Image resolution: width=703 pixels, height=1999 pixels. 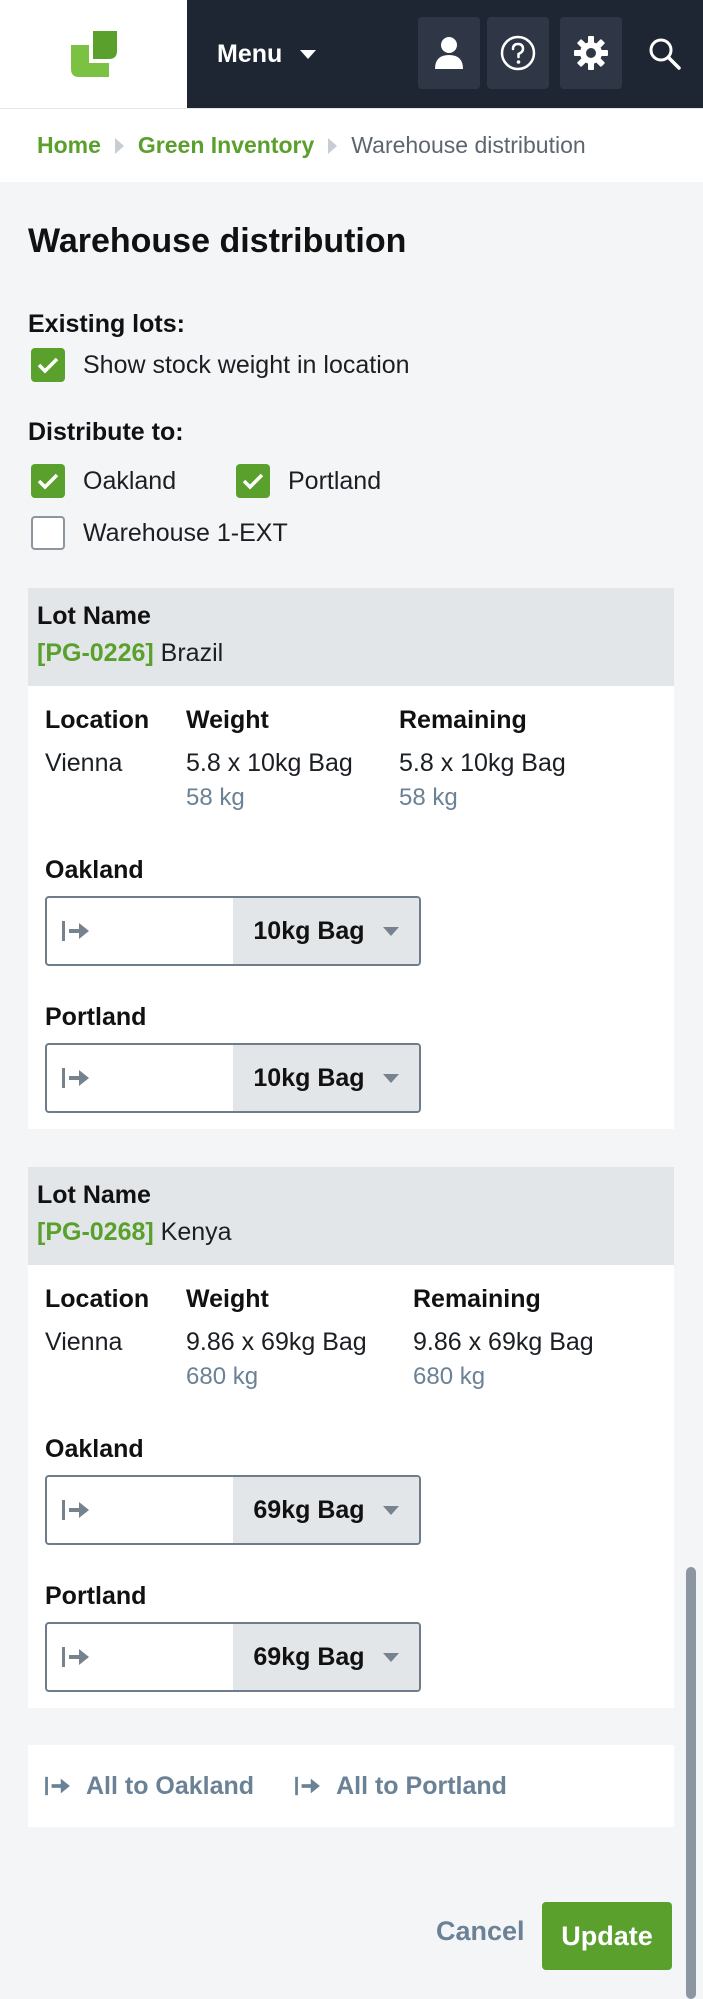 I want to click on lot-code-link: [PG-0268], so click(x=95, y=1232).